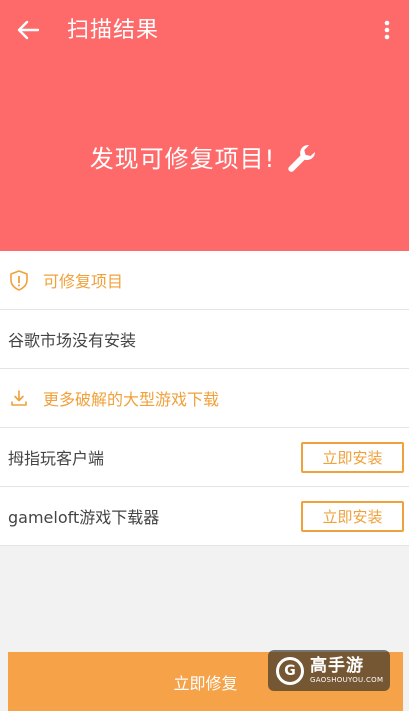 The image size is (409, 711). I want to click on watermark-logo: G, so click(290, 670).